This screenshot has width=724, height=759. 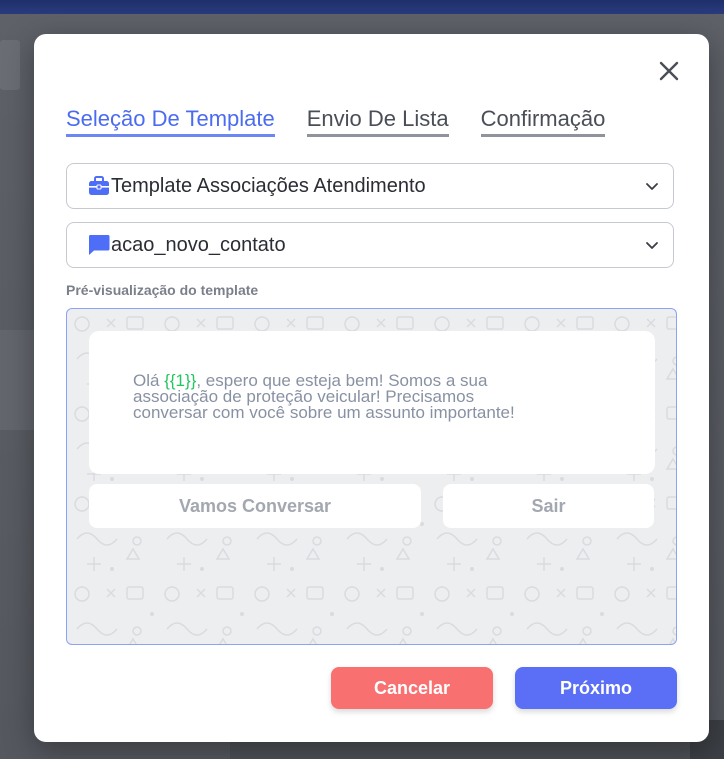 I want to click on template-category-value: Template Associações Atendimento, so click(x=268, y=185).